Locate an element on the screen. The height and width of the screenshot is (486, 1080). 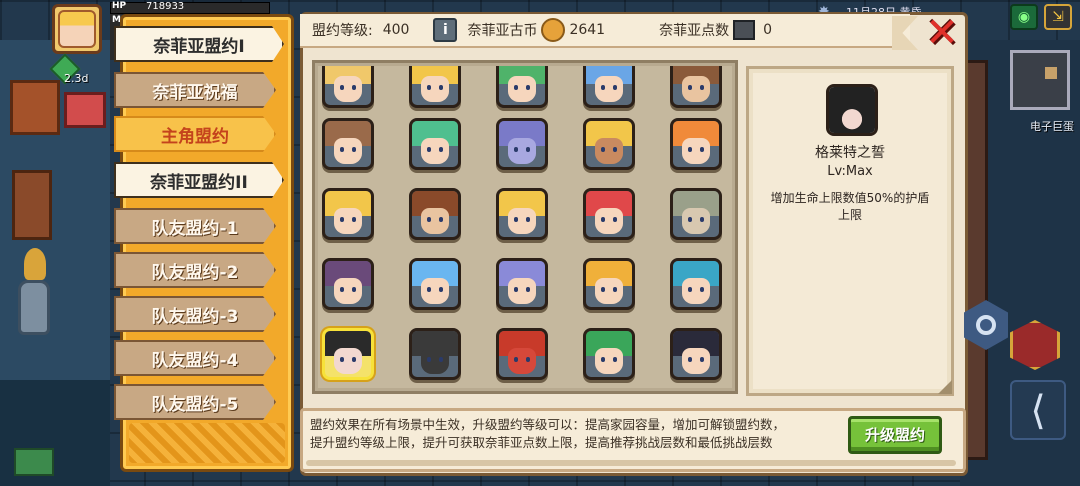
coin-value: 2641 is located at coordinates (587, 30).